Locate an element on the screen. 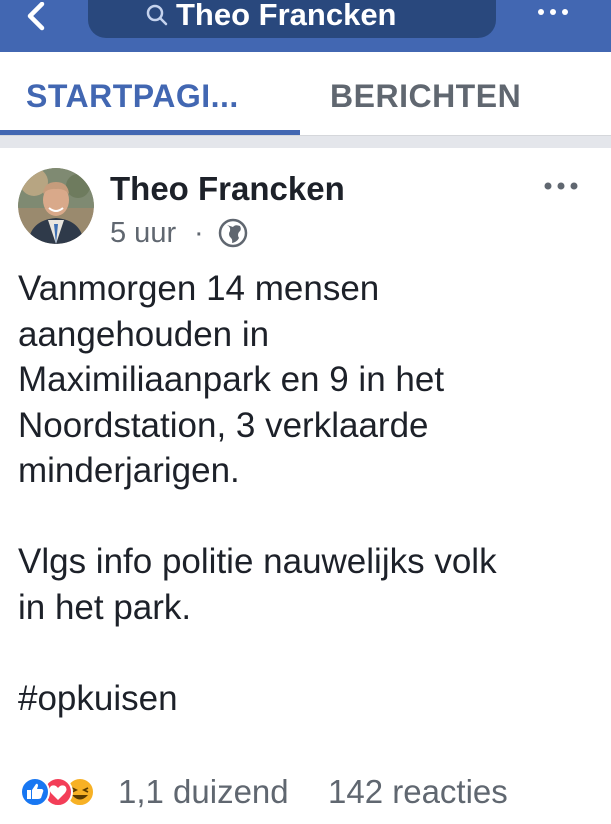 Image resolution: width=611 pixels, height=824 pixels. avatar is located at coordinates (56, 206).